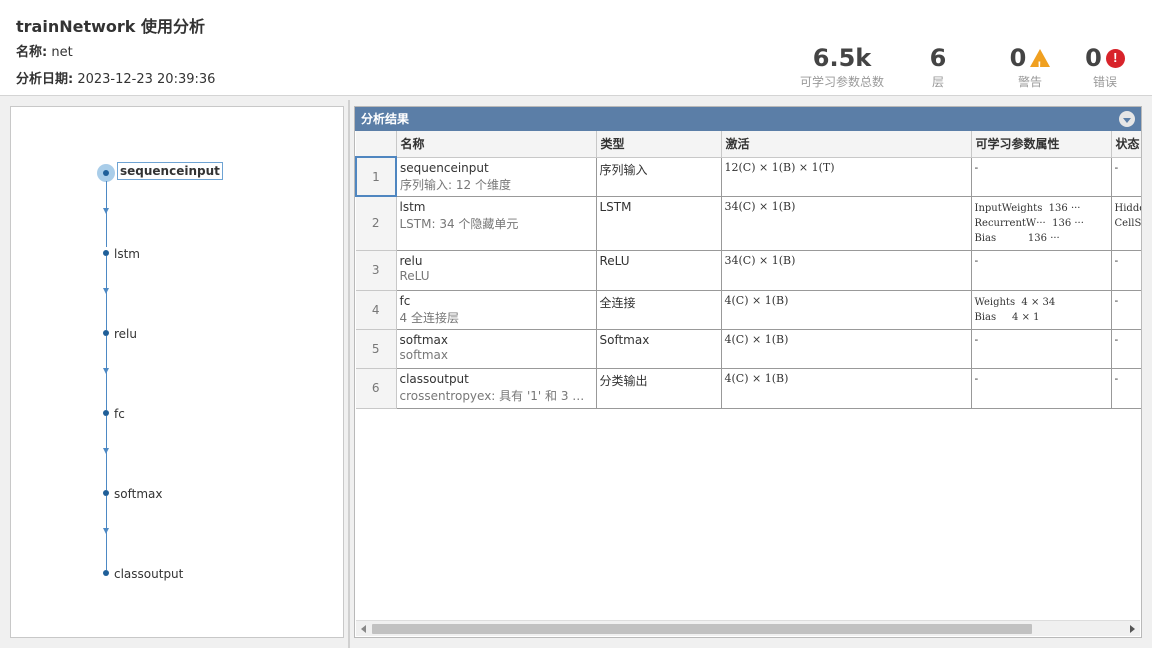 The height and width of the screenshot is (648, 1152). What do you see at coordinates (1126, 144) in the screenshot?
I see `column-header-states: 状态` at bounding box center [1126, 144].